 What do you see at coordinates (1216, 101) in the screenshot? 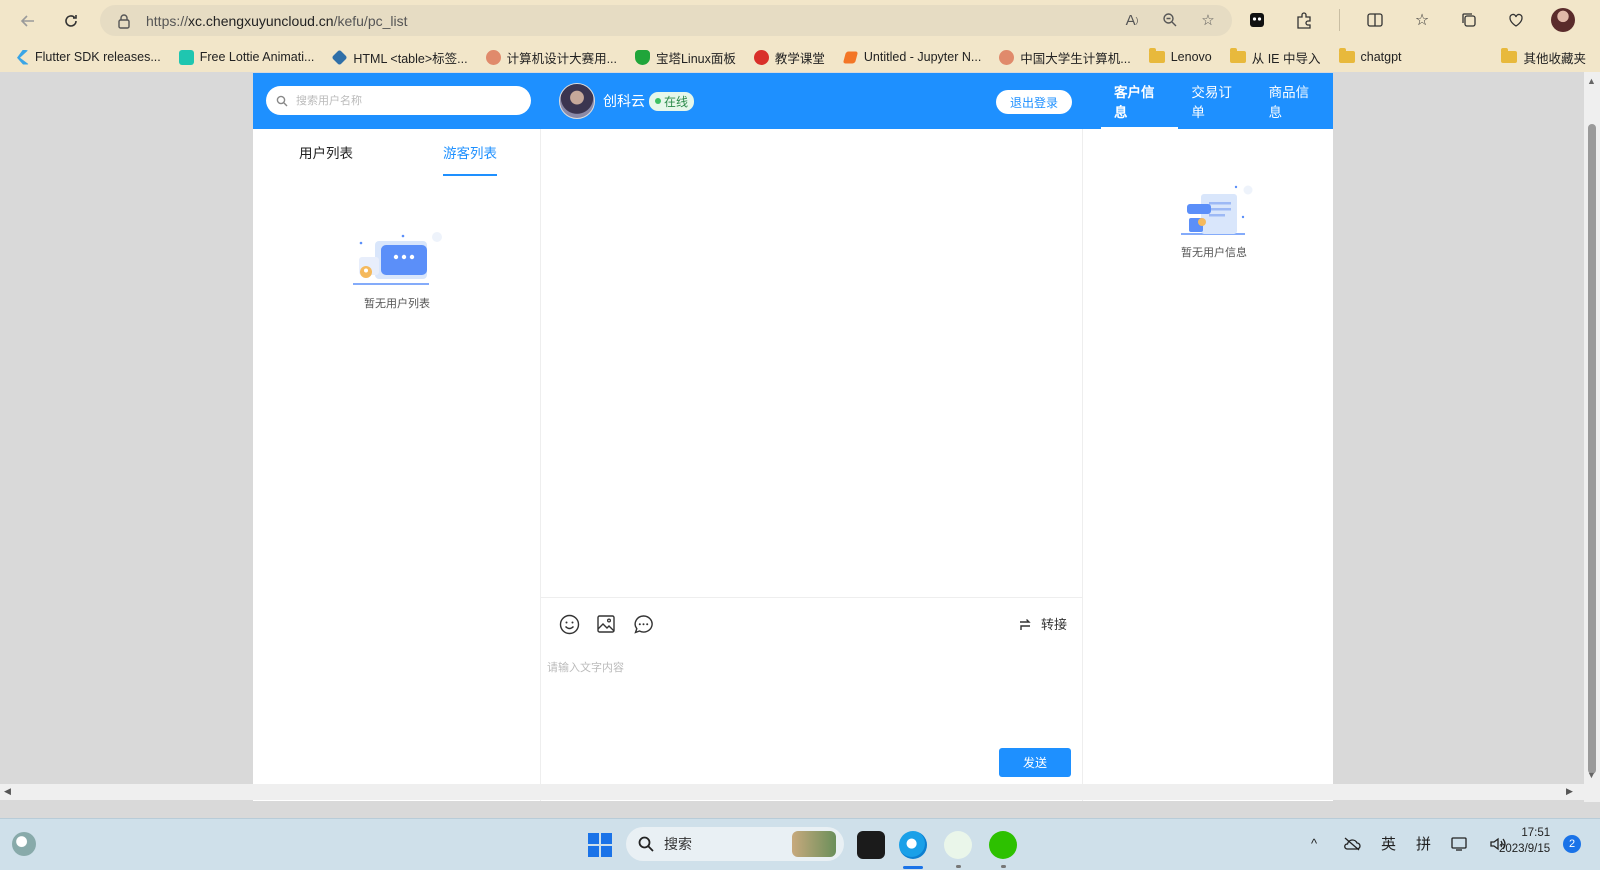
I see `tab-orders: 交易订单` at bounding box center [1216, 101].